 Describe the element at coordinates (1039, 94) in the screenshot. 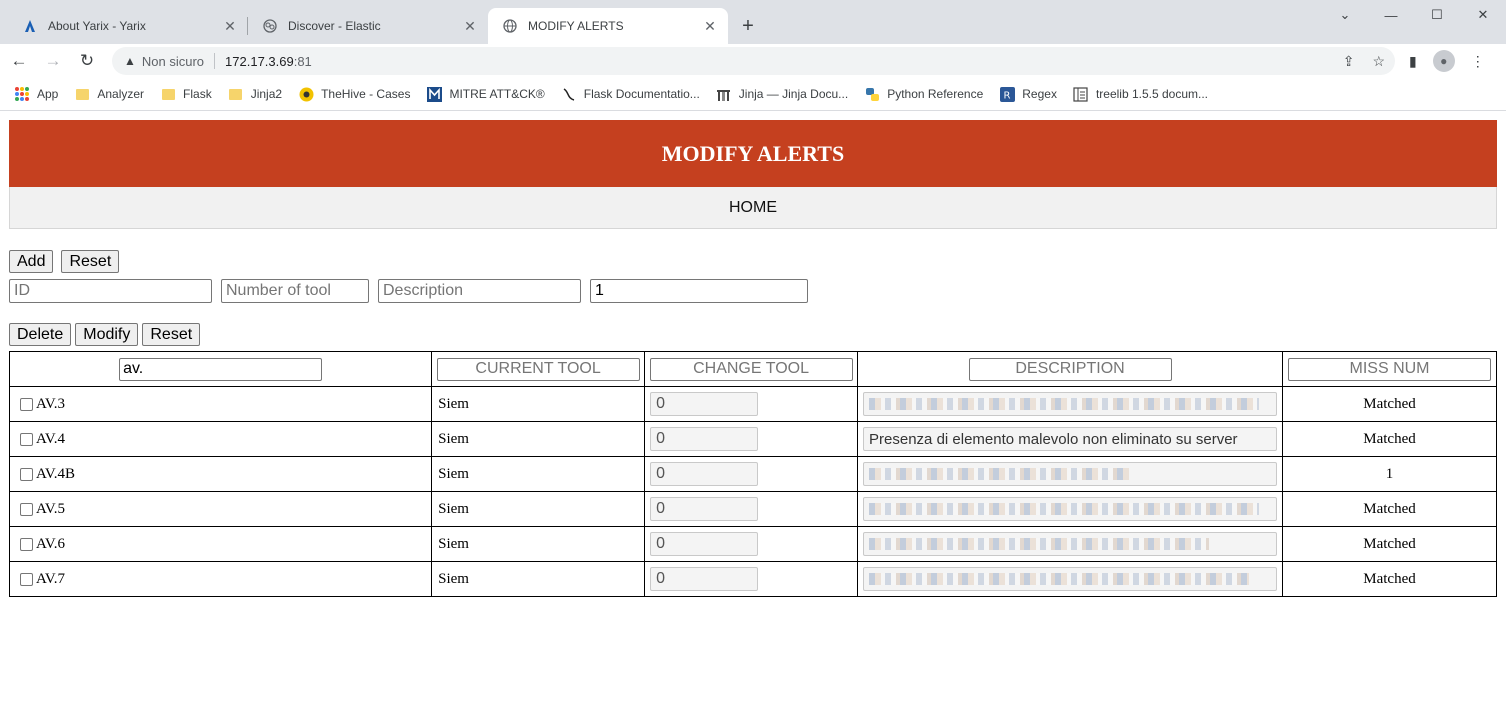

I see `bookmark-label: Regex` at that location.